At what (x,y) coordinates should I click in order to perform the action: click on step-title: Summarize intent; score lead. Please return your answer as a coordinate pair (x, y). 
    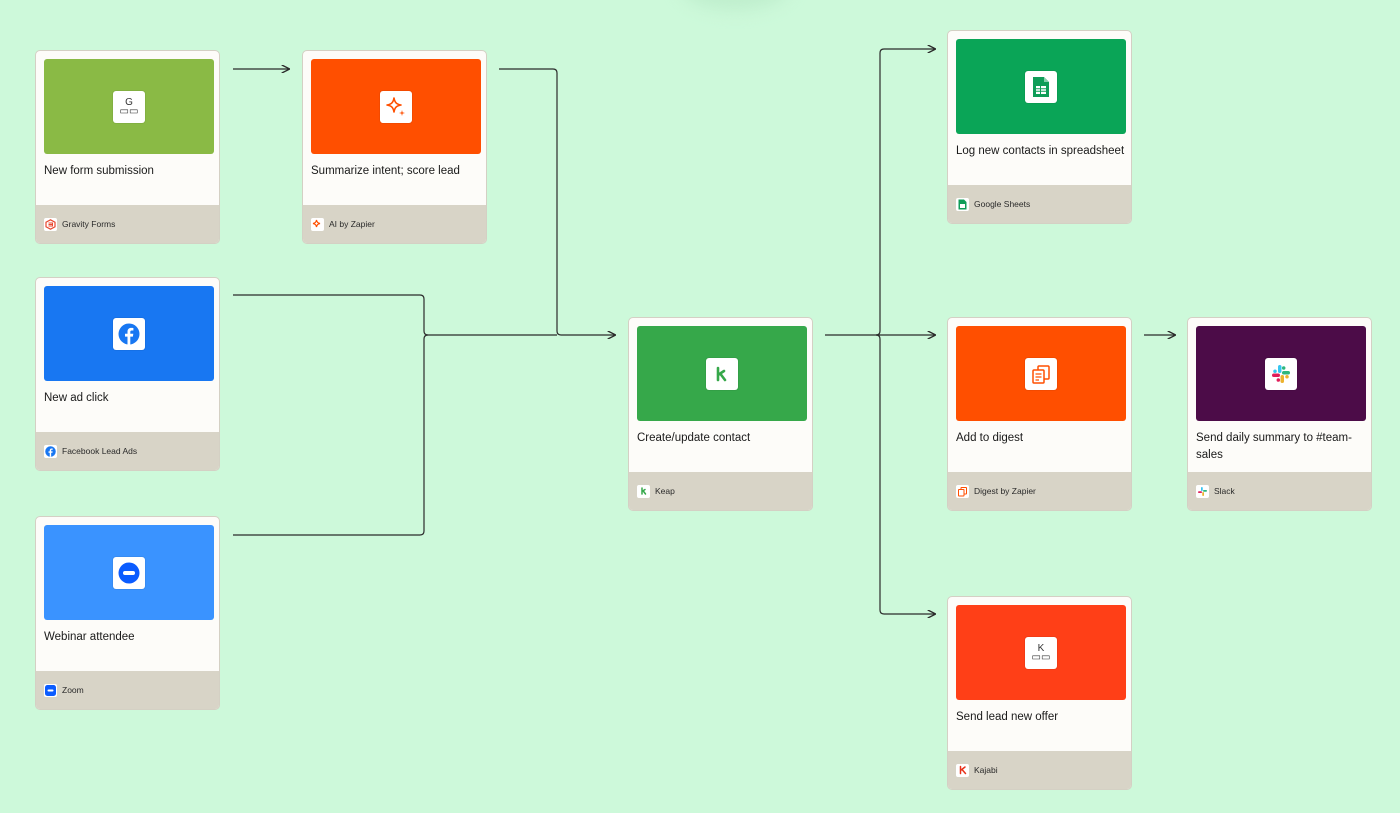
    Looking at the image, I should click on (385, 171).